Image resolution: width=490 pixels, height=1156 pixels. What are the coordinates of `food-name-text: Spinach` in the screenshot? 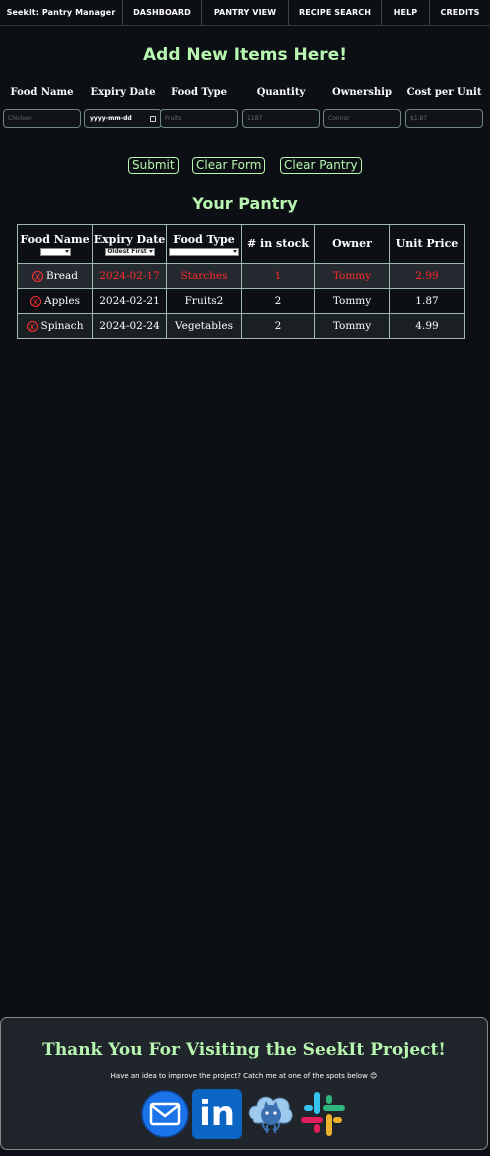 It's located at (62, 326).